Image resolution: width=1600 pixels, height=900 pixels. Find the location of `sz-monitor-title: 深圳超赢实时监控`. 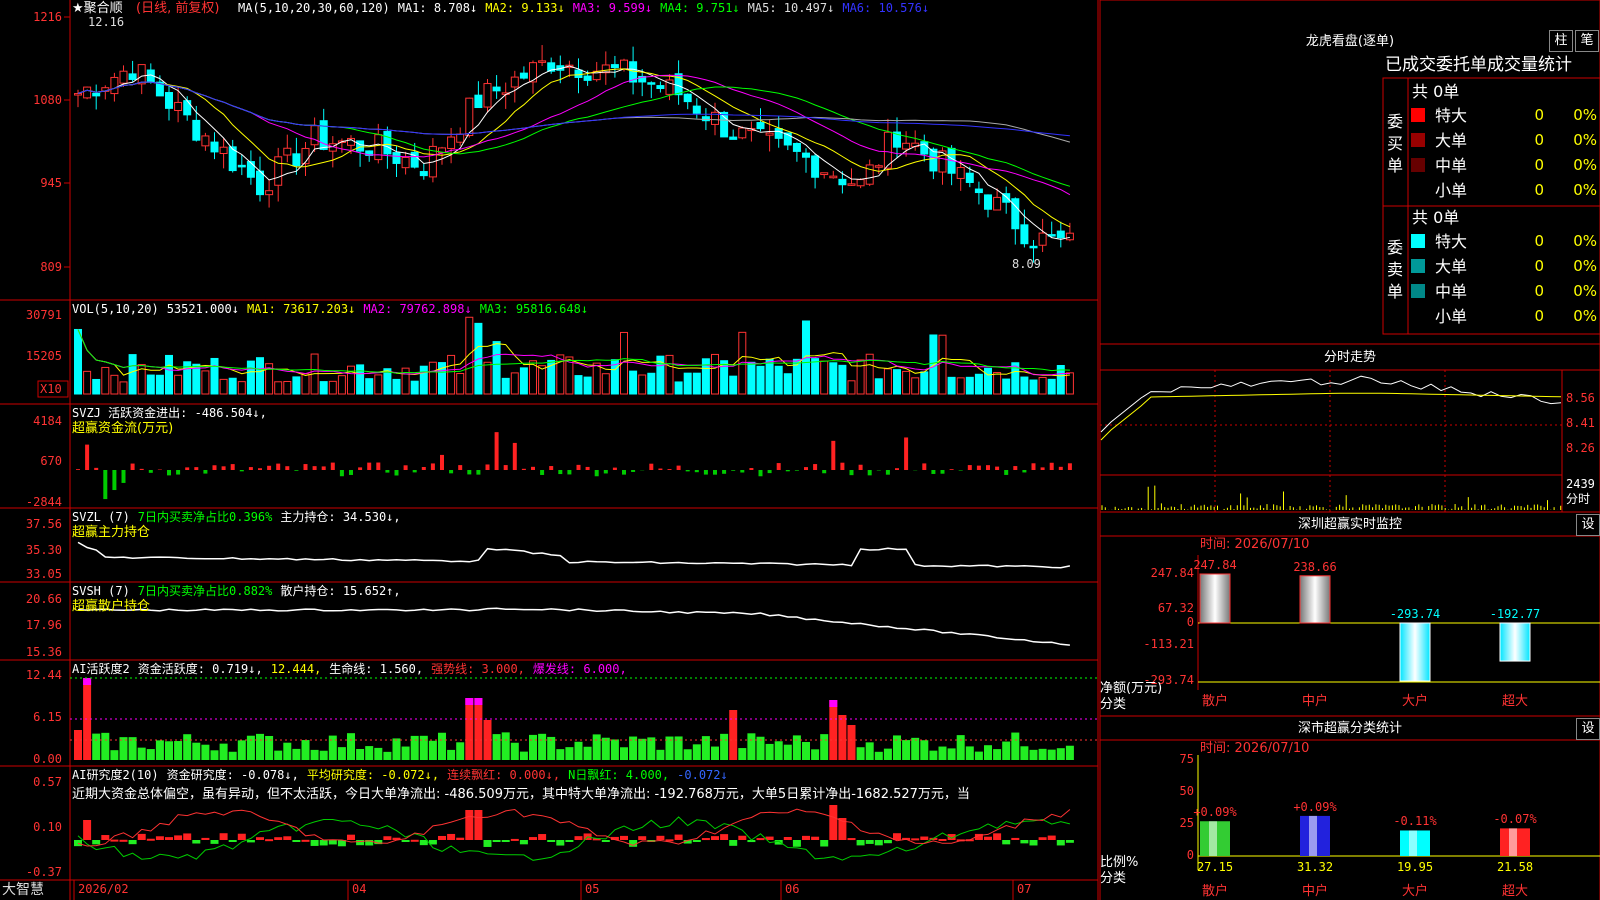

sz-monitor-title: 深圳超赢实时监控 is located at coordinates (1350, 524).